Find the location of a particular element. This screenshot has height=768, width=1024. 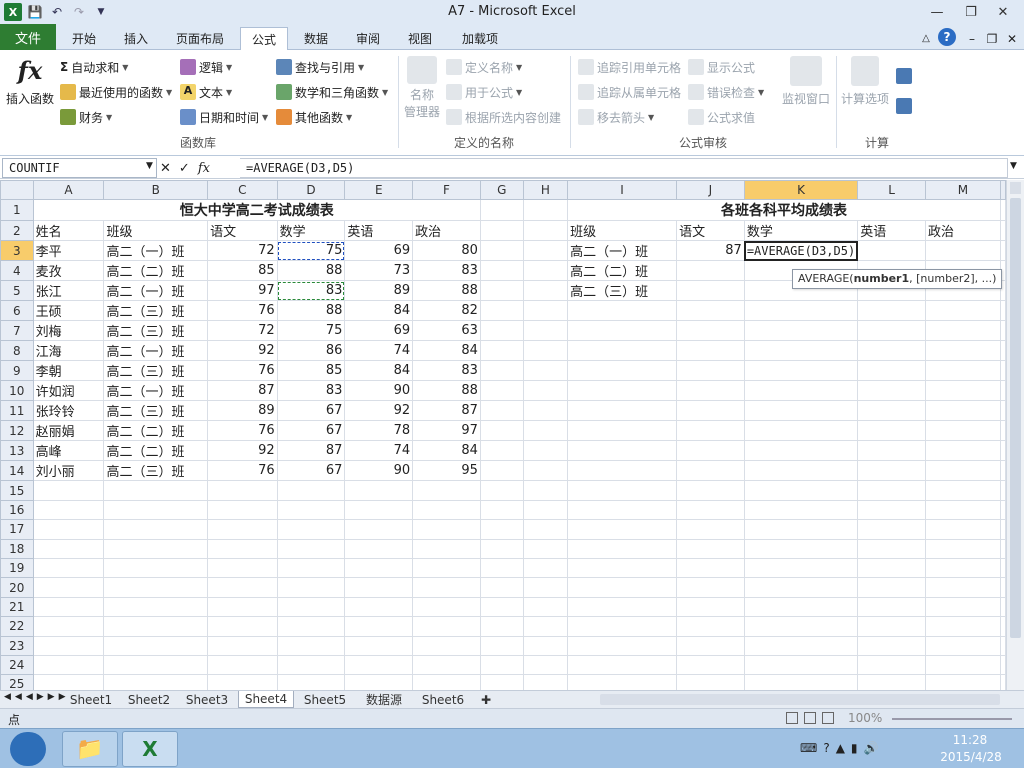

cell-D19 is located at coordinates (311, 568).